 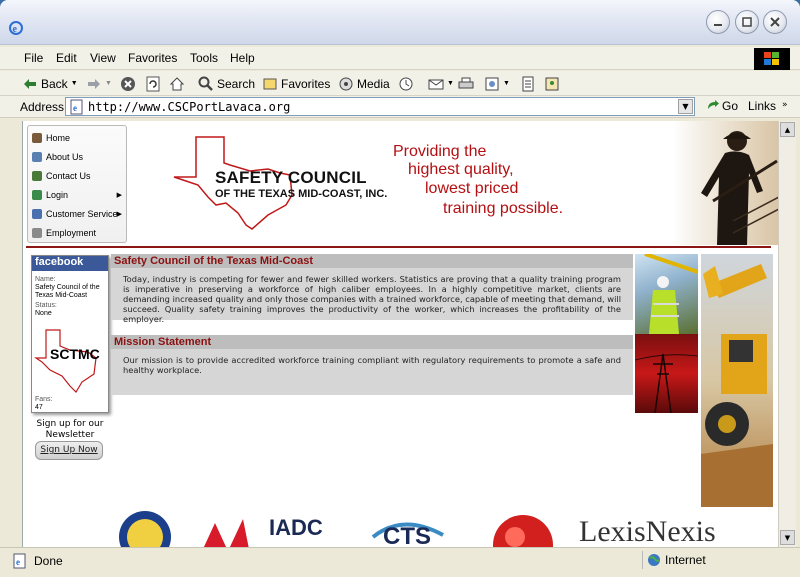 I want to click on search-label: Search, so click(x=236, y=83).